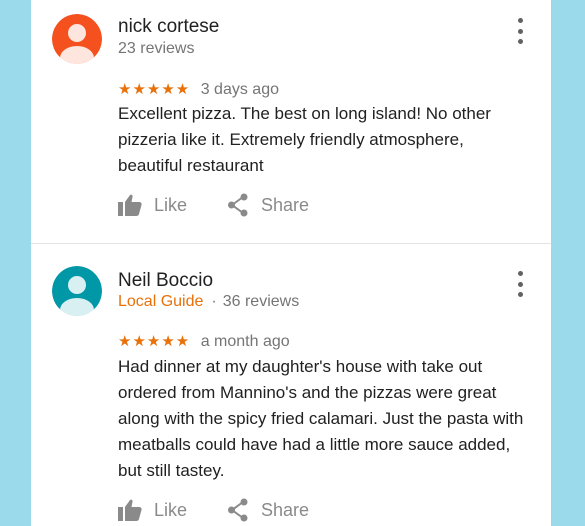 The image size is (585, 526). Describe the element at coordinates (245, 341) in the screenshot. I see `review-time: a month ago` at that location.